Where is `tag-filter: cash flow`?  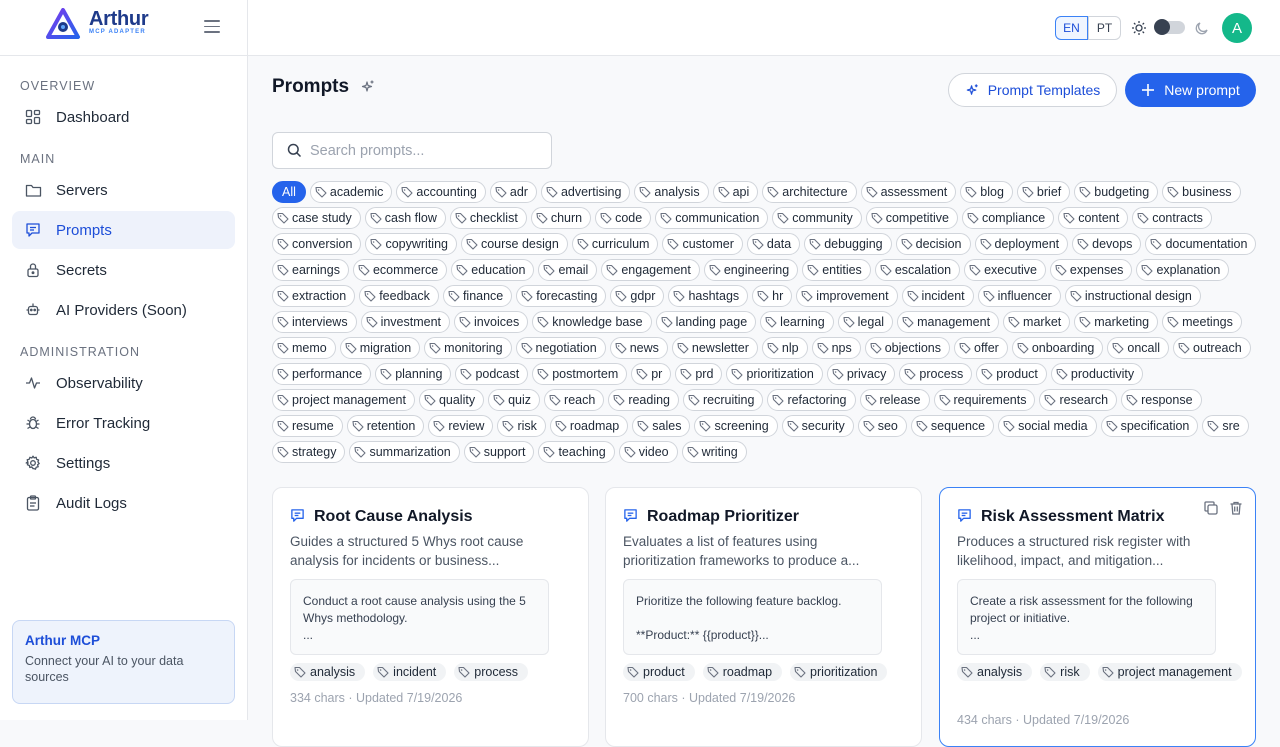
tag-filter: cash flow is located at coordinates (405, 218).